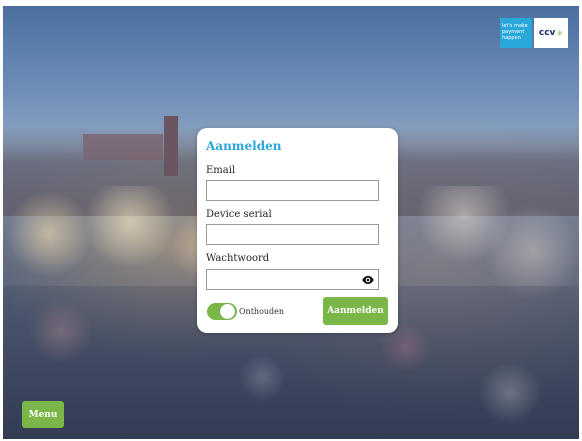  Describe the element at coordinates (292, 279) in the screenshot. I see `password-field` at that location.